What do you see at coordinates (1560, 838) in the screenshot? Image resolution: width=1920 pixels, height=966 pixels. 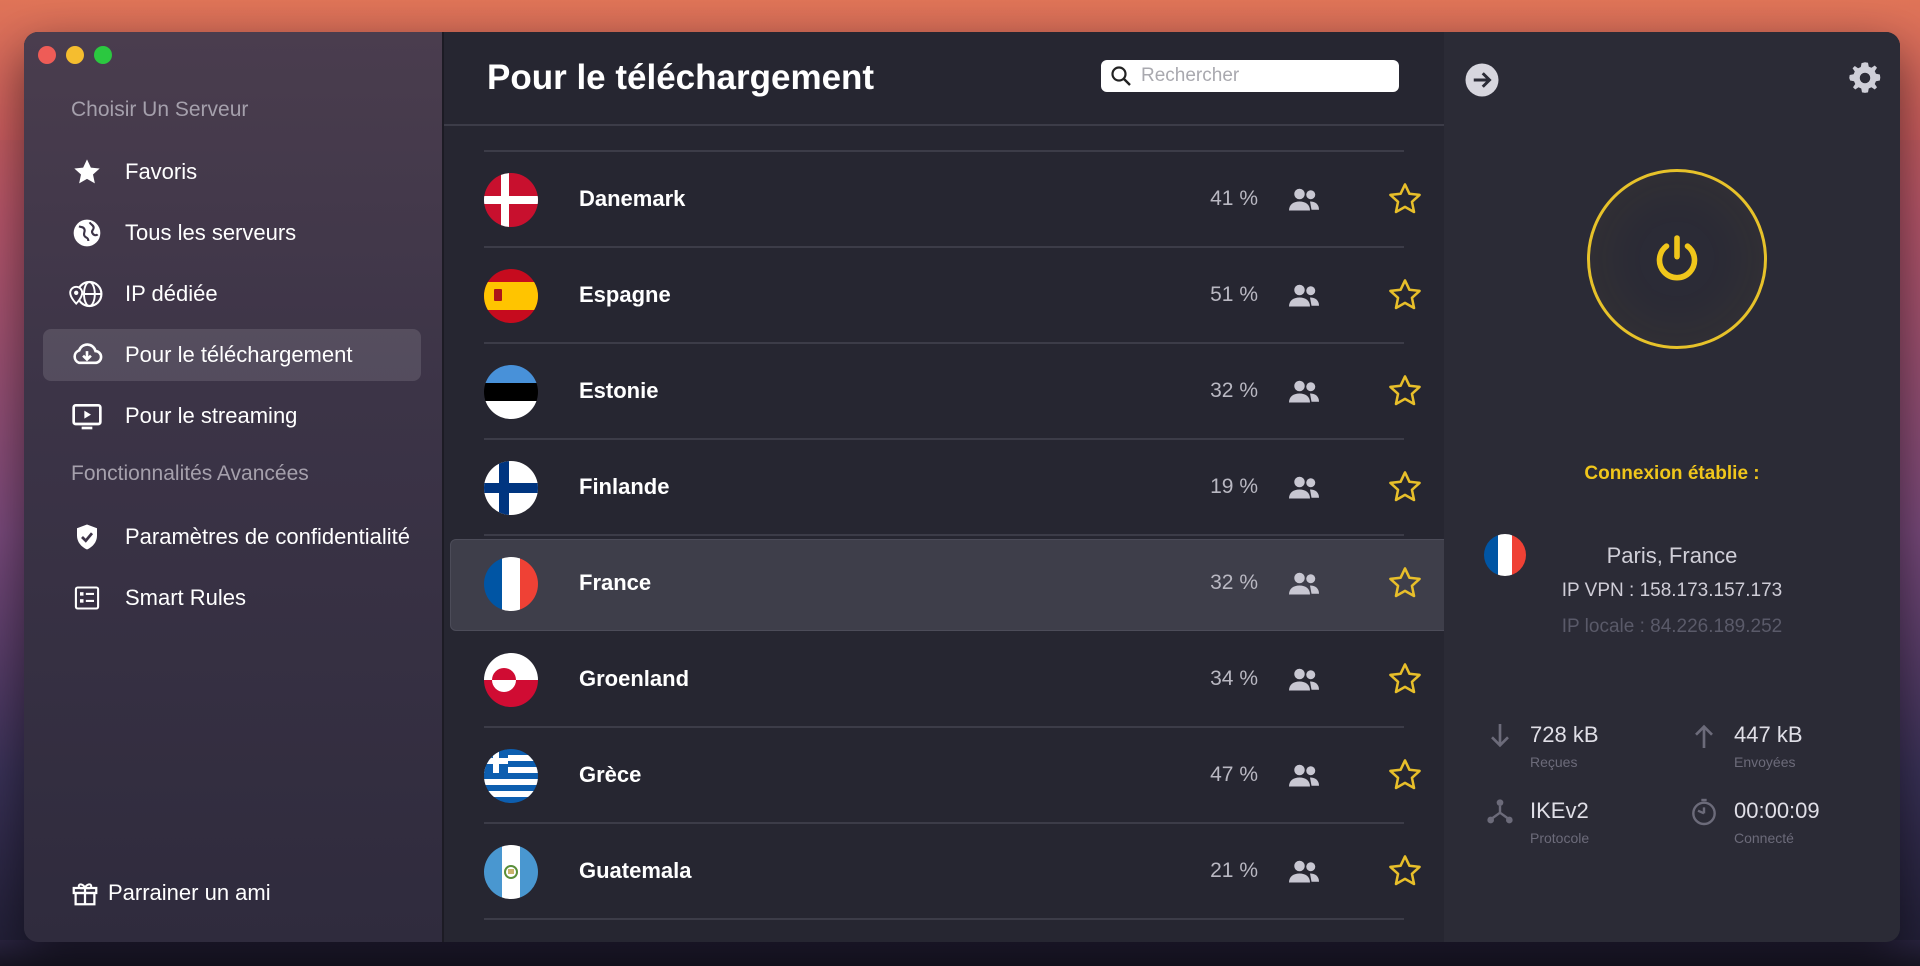 I see `protocol-label: Protocole` at bounding box center [1560, 838].